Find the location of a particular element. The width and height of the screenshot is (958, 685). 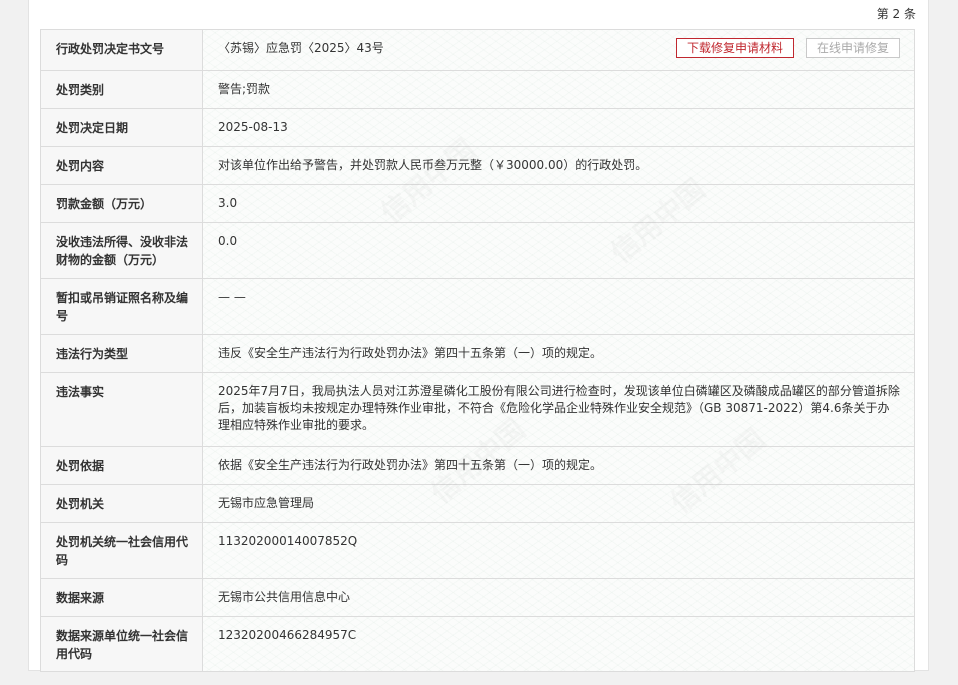

row-label: 数据来源 is located at coordinates (122, 597).